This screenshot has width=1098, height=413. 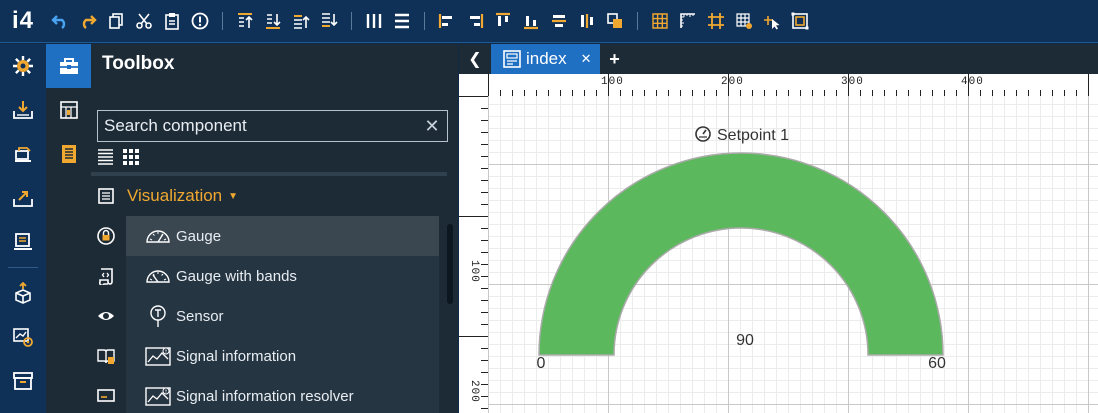 I want to click on search-input, so click(x=263, y=126).